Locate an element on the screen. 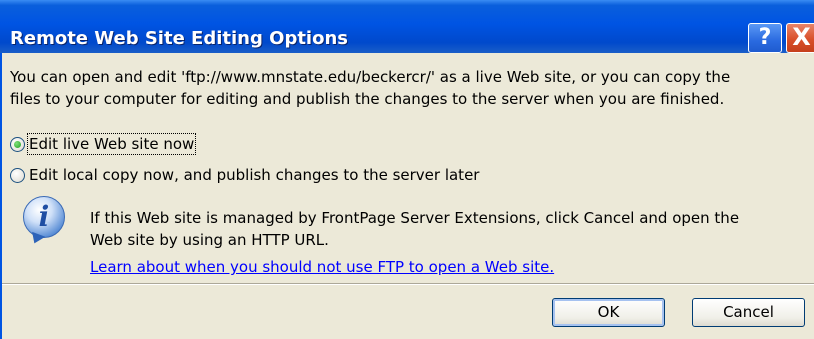 The height and width of the screenshot is (339, 814). radio-edit-local is located at coordinates (17, 175).